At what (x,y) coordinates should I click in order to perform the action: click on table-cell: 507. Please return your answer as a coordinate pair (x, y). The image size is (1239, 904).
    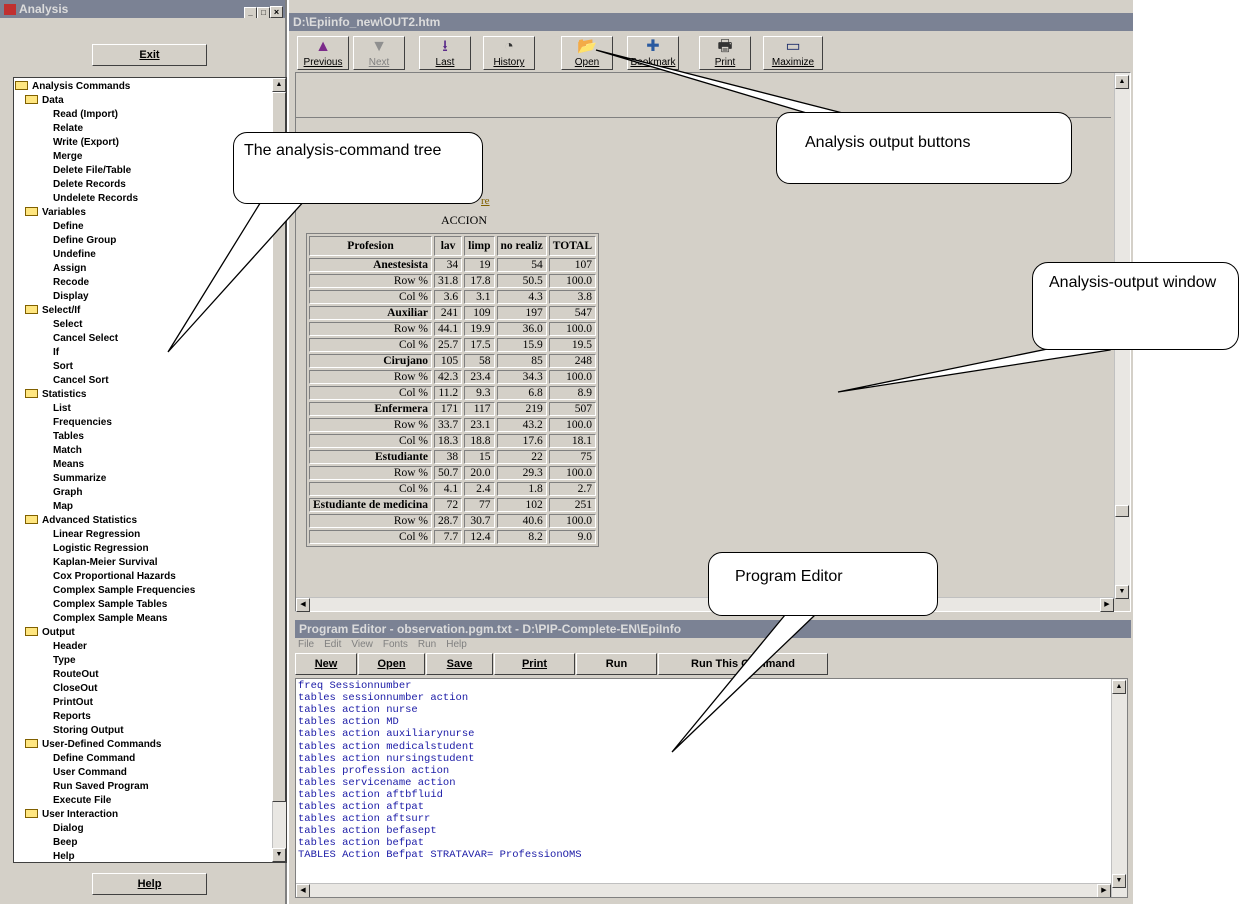
    Looking at the image, I should click on (572, 409).